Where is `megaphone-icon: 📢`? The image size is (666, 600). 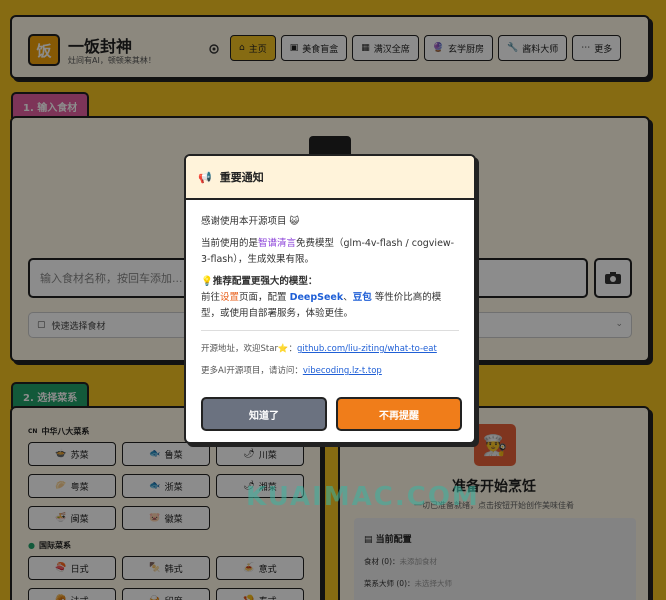 megaphone-icon: 📢 is located at coordinates (205, 177).